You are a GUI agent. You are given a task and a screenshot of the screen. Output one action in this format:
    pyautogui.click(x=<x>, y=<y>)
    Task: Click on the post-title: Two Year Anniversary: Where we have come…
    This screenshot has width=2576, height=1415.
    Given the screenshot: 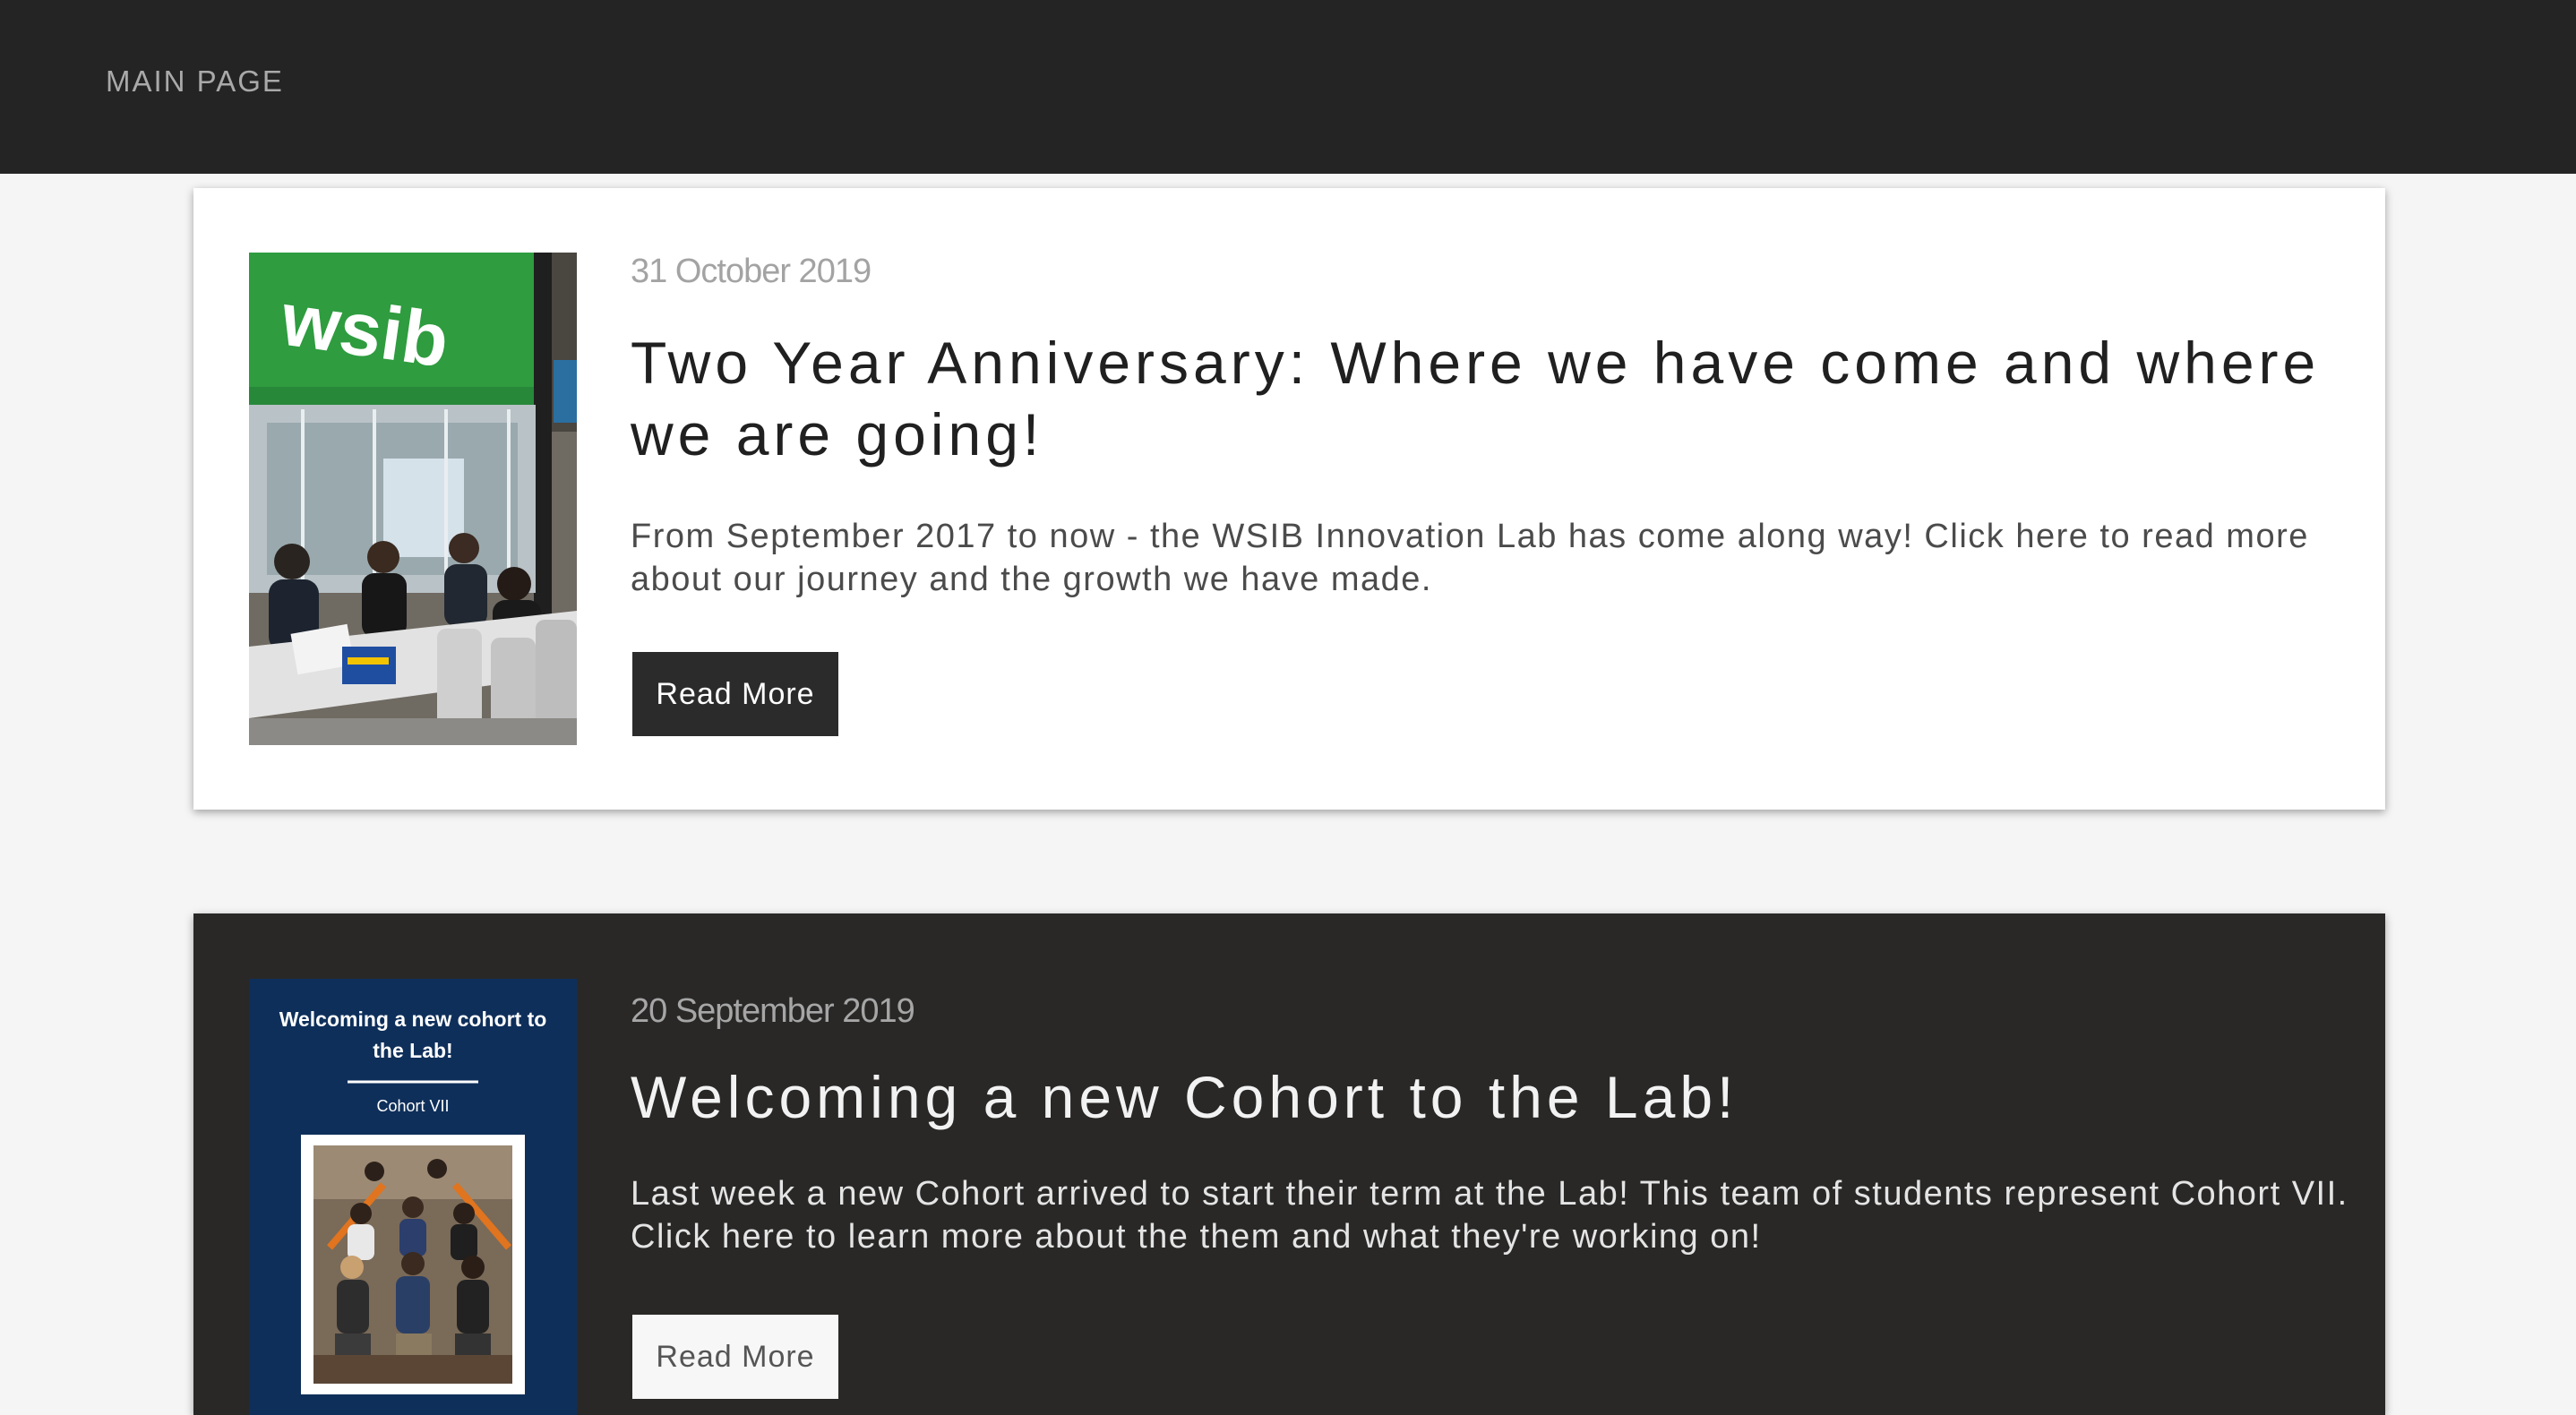 What is the action you would take?
    pyautogui.click(x=1508, y=398)
    